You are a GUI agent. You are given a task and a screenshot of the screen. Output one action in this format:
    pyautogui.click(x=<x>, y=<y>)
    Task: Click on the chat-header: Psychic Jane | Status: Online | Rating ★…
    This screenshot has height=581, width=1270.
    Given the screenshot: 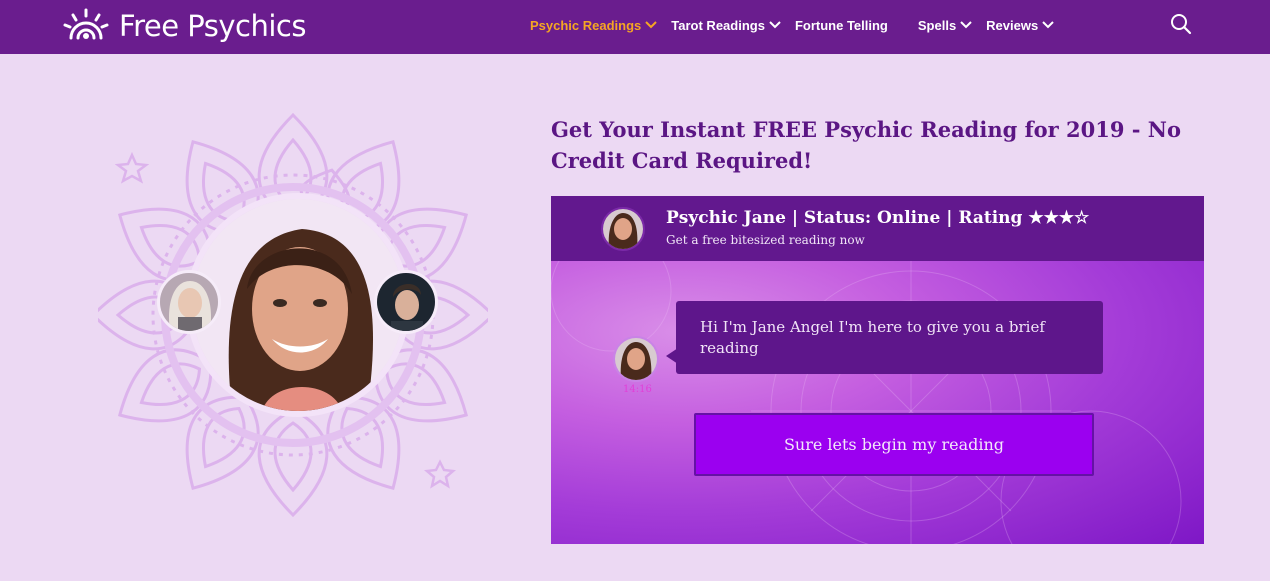 What is the action you would take?
    pyautogui.click(x=877, y=228)
    